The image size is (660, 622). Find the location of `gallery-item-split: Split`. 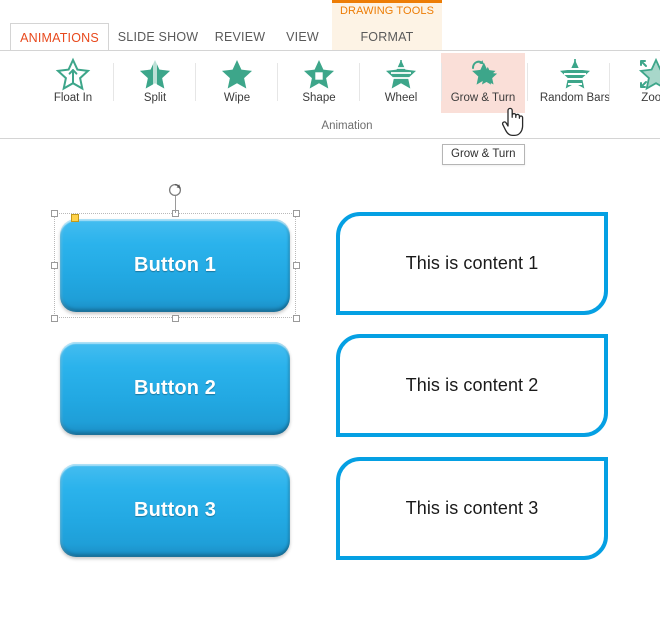

gallery-item-split: Split is located at coordinates (155, 83).